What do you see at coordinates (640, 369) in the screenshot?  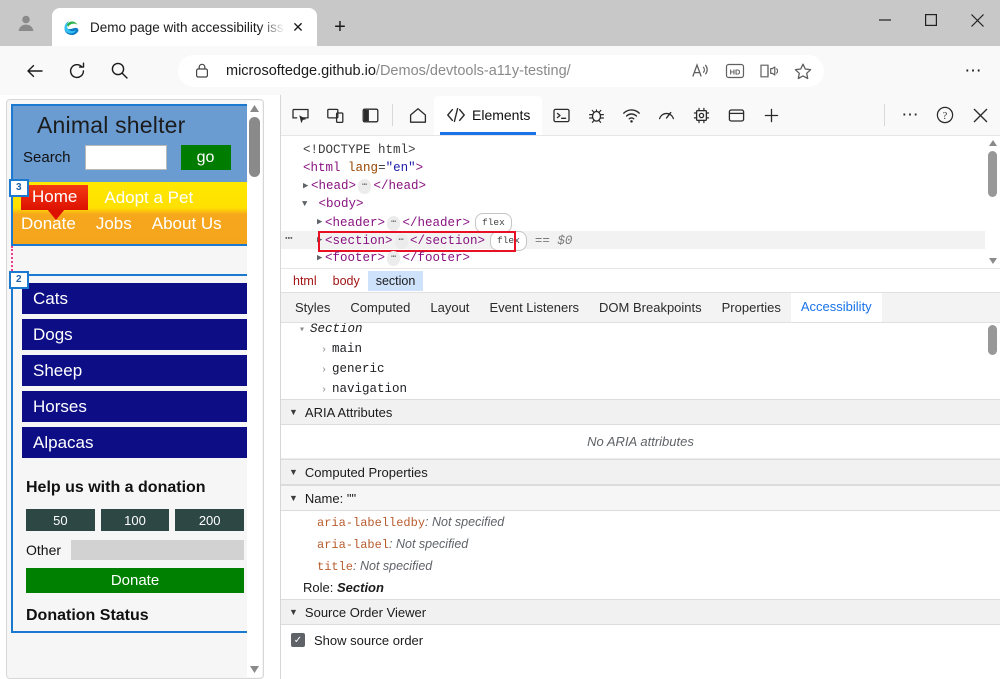 I see `a11y-tree-node-generic: › generic` at bounding box center [640, 369].